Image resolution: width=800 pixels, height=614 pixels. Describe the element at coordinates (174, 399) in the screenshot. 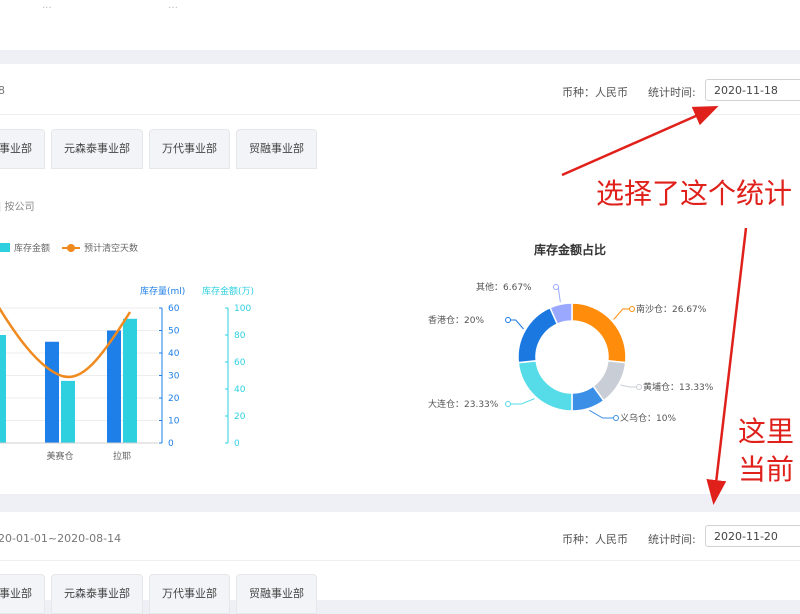

I see `left-axis-tick-label-2: 20` at that location.